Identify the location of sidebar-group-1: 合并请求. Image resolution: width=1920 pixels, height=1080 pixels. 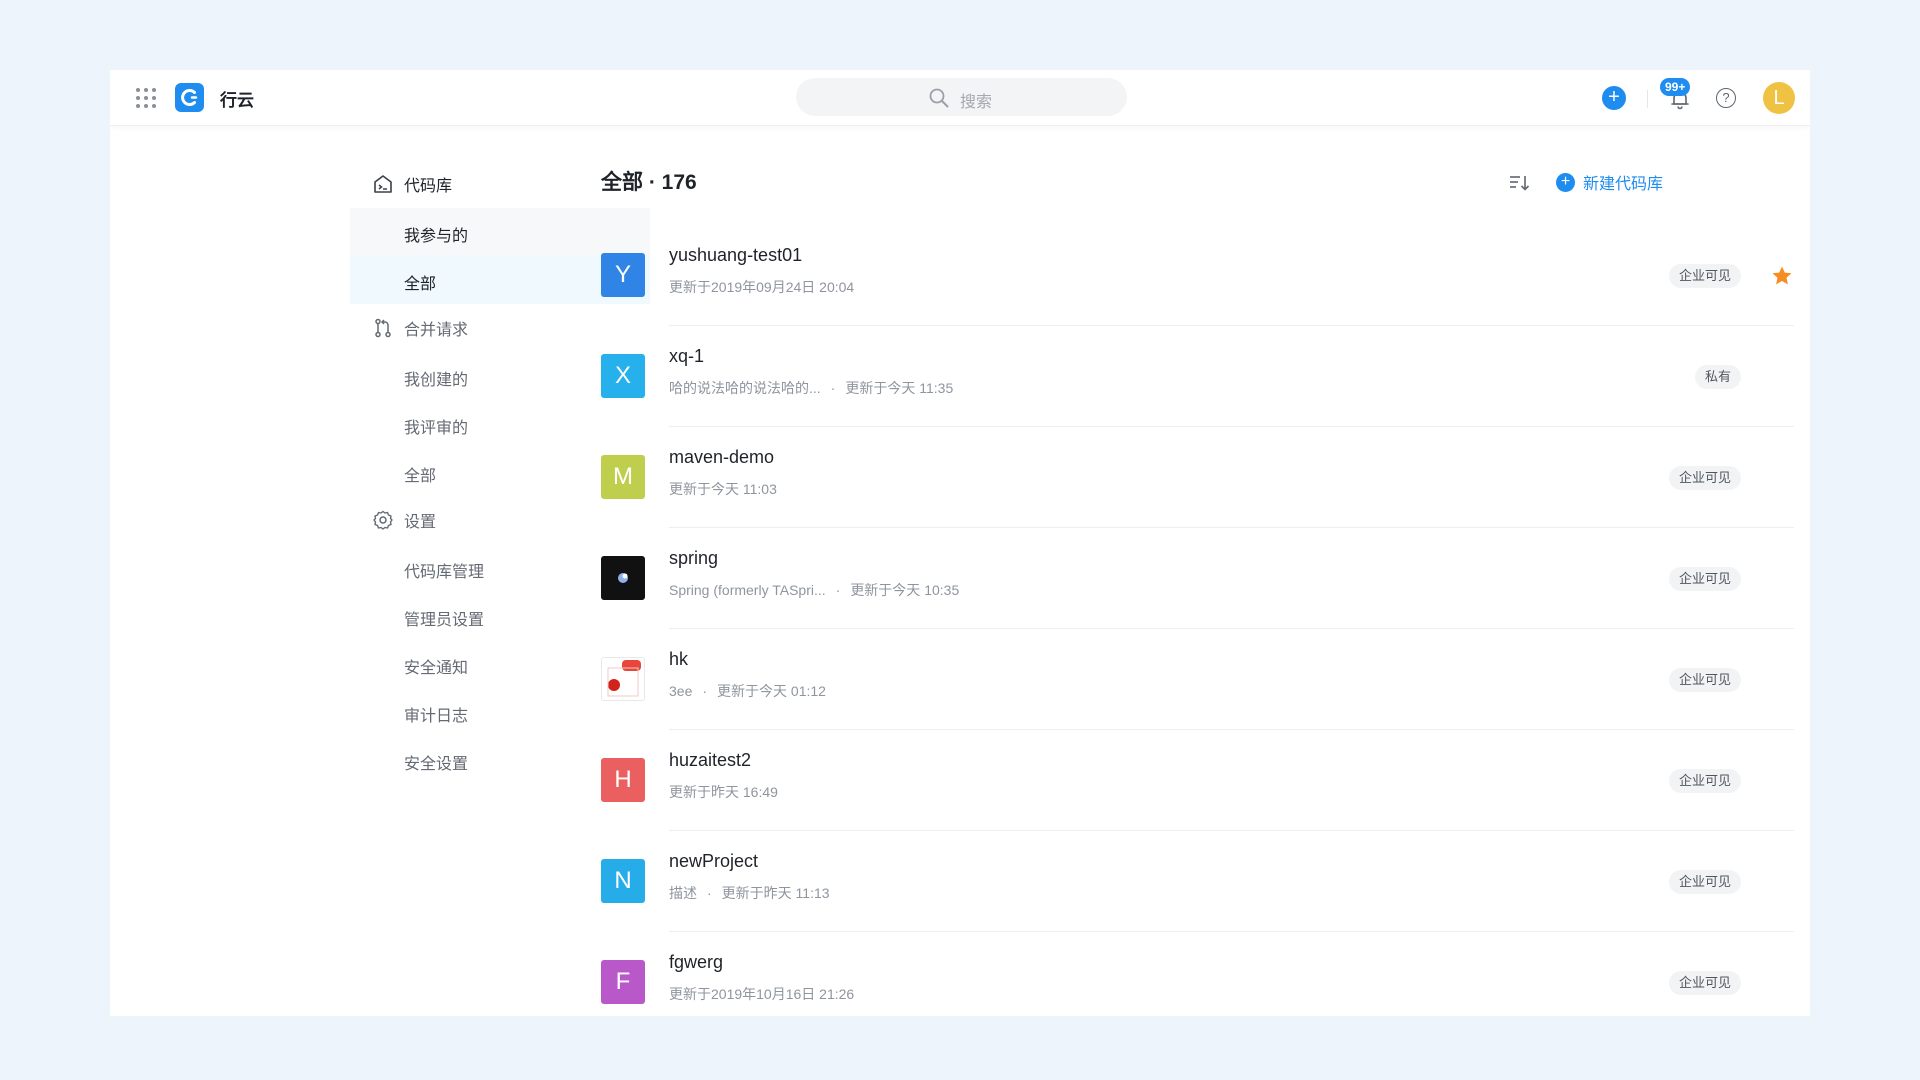
(390, 328).